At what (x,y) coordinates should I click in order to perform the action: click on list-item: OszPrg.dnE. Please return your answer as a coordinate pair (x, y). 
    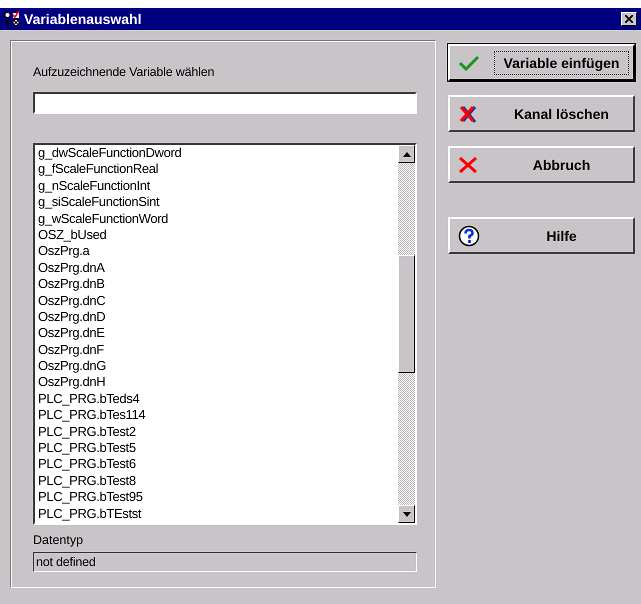
    Looking at the image, I should click on (218, 333).